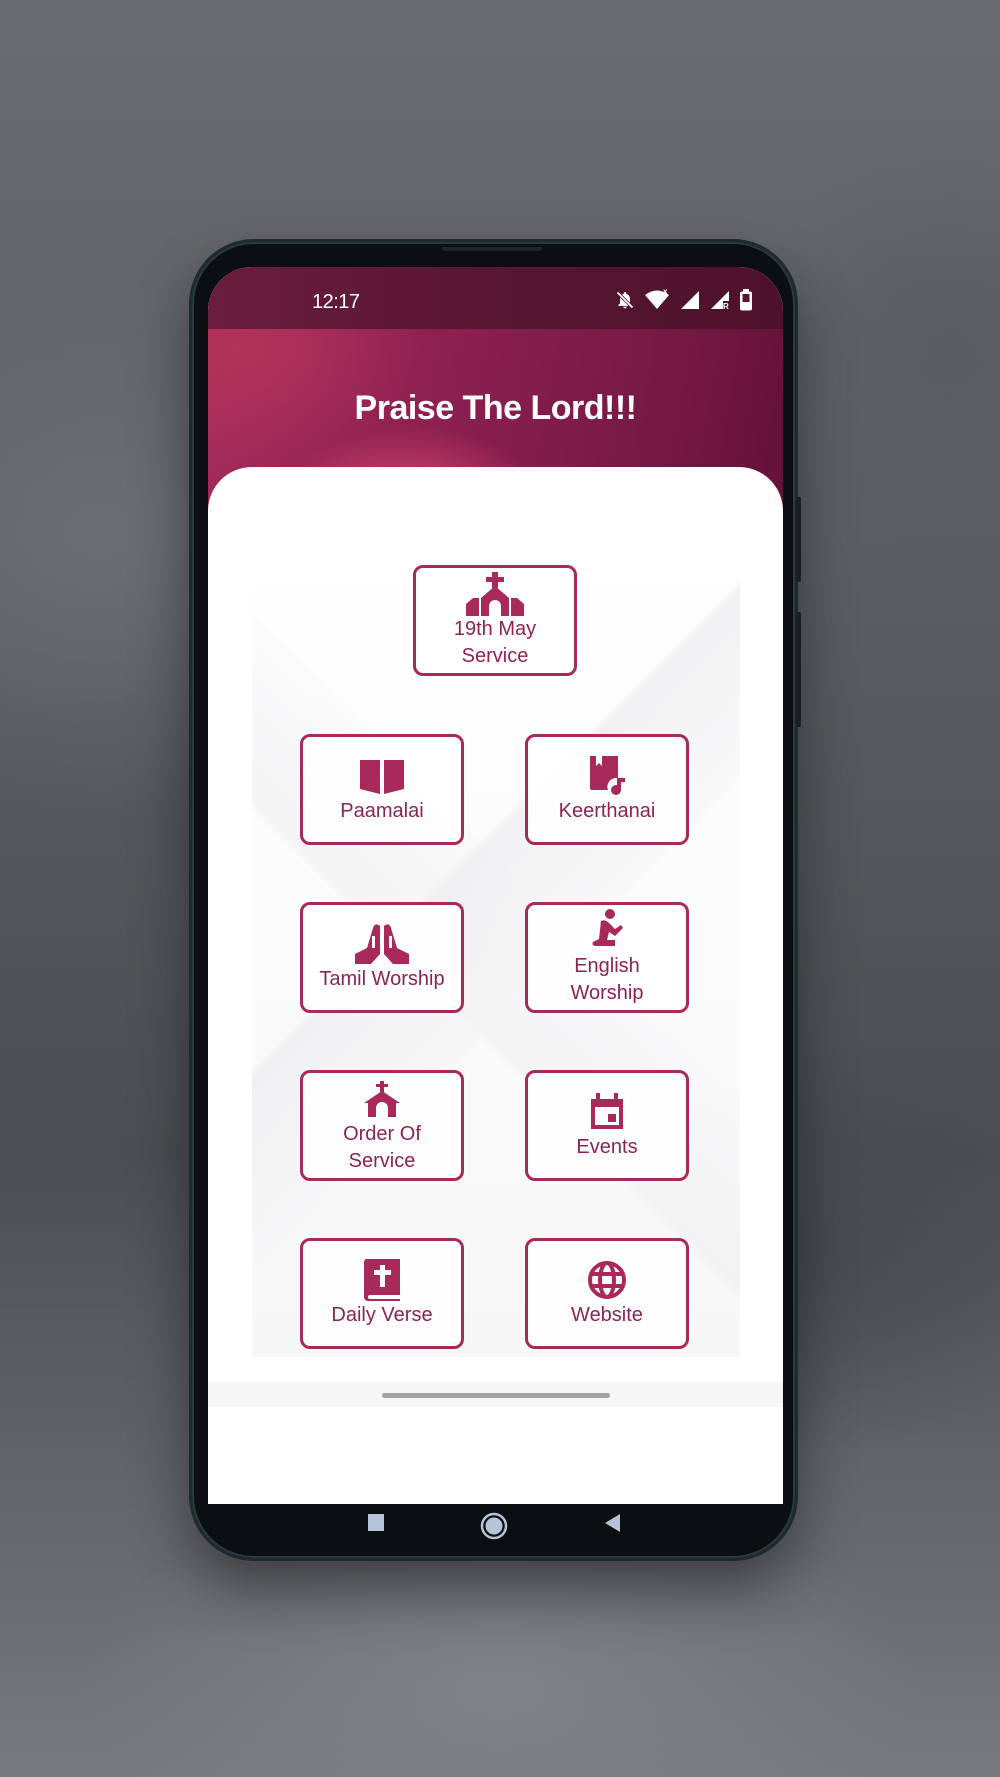 This screenshot has width=1000, height=1777. What do you see at coordinates (625, 300) in the screenshot?
I see `notifications-off-icon` at bounding box center [625, 300].